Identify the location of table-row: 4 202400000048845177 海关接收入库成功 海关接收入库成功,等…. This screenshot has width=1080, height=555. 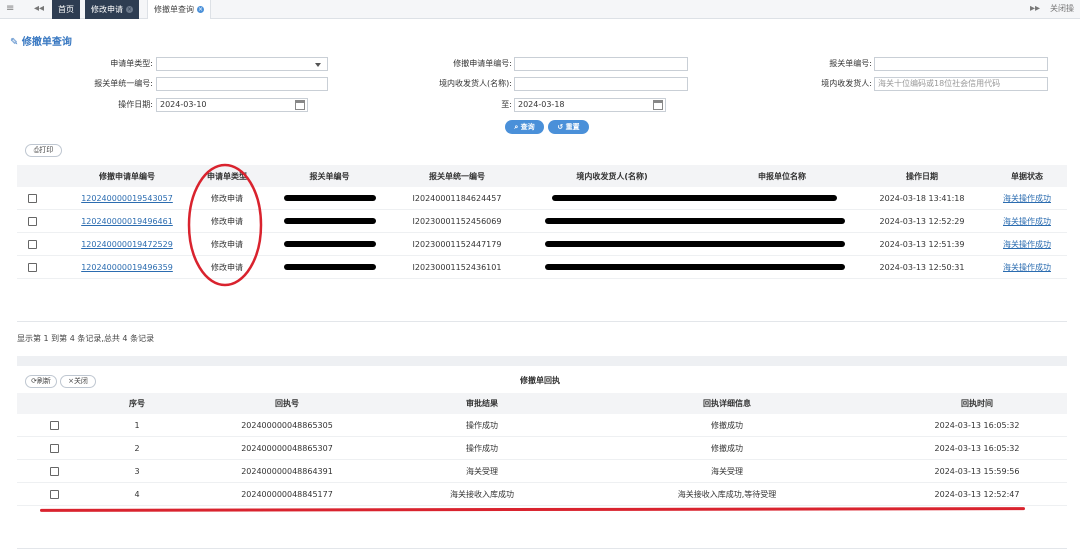
(542, 494).